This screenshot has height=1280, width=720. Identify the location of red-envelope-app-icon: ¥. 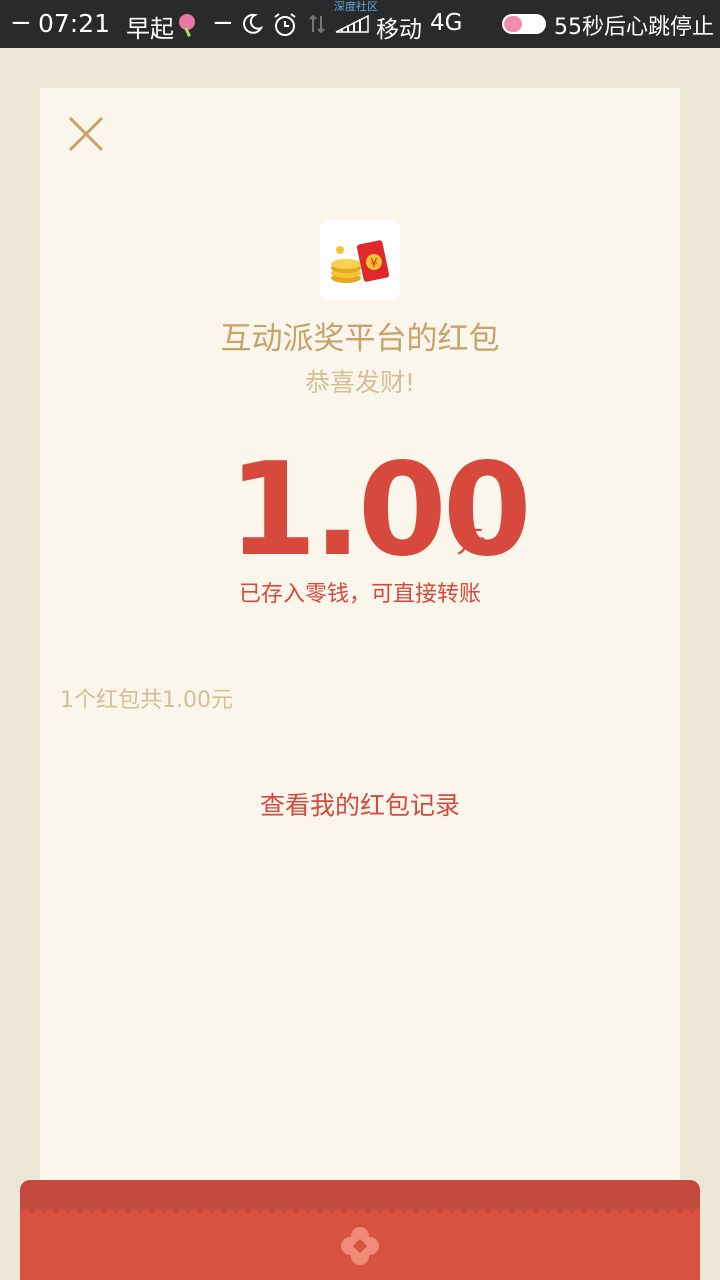
(360, 260).